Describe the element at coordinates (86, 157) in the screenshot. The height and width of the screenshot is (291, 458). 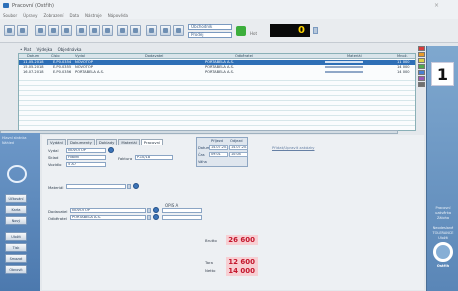
I see `sklad-field: Hlavní` at that location.